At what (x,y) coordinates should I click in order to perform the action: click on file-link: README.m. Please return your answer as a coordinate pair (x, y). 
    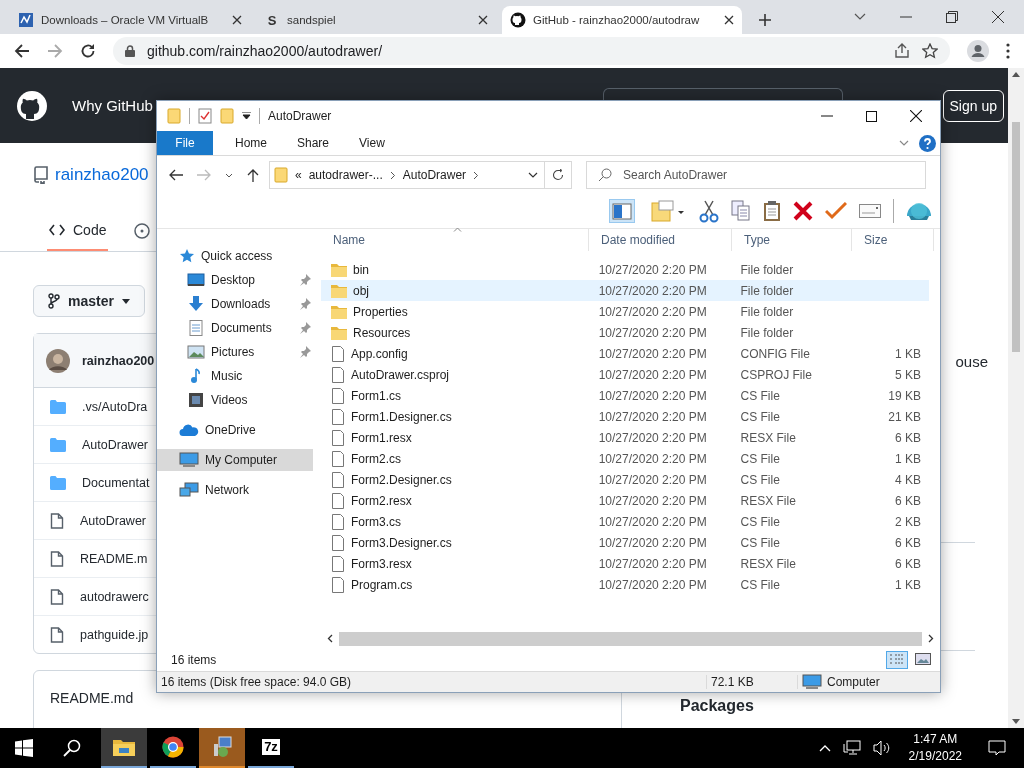
    Looking at the image, I should click on (114, 558).